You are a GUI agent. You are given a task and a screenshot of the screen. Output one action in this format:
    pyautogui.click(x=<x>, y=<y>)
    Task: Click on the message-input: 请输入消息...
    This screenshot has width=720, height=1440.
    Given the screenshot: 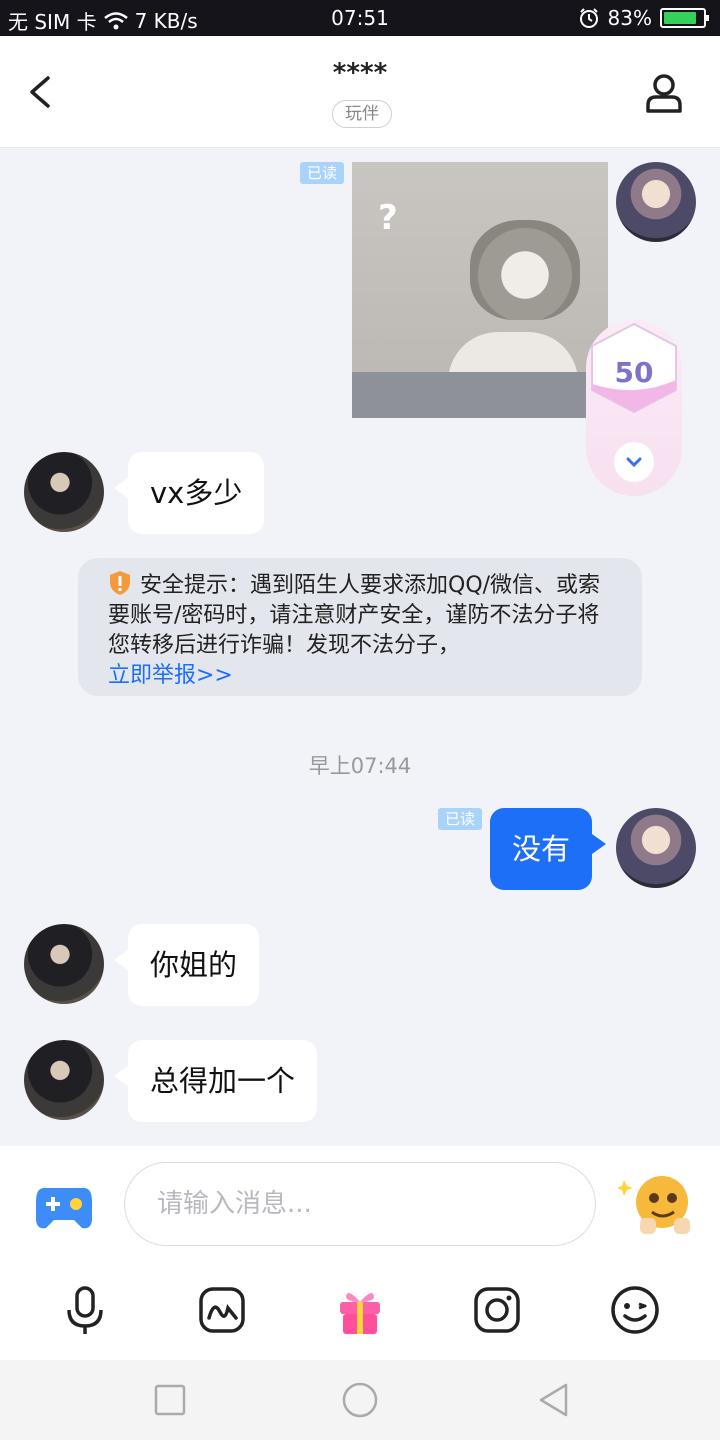 What is the action you would take?
    pyautogui.click(x=360, y=1204)
    